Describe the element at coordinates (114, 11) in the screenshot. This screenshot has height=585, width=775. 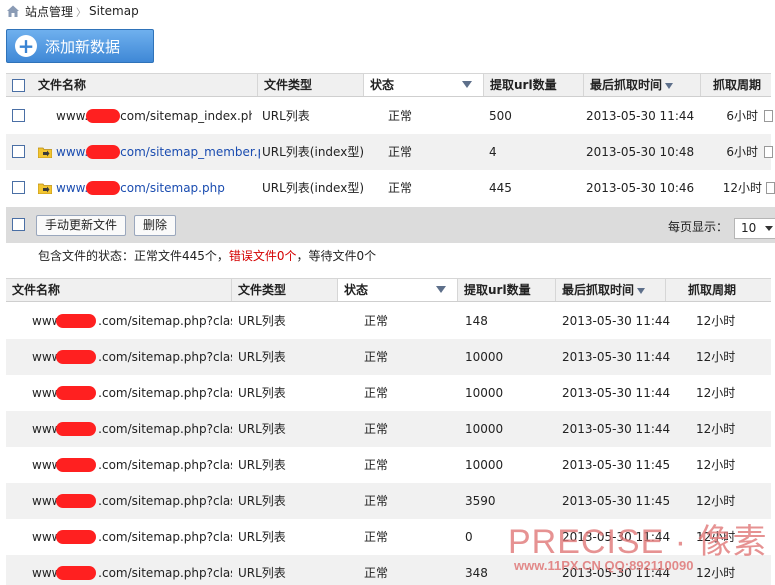
I see `breadcrumb-current: Sitemap` at that location.